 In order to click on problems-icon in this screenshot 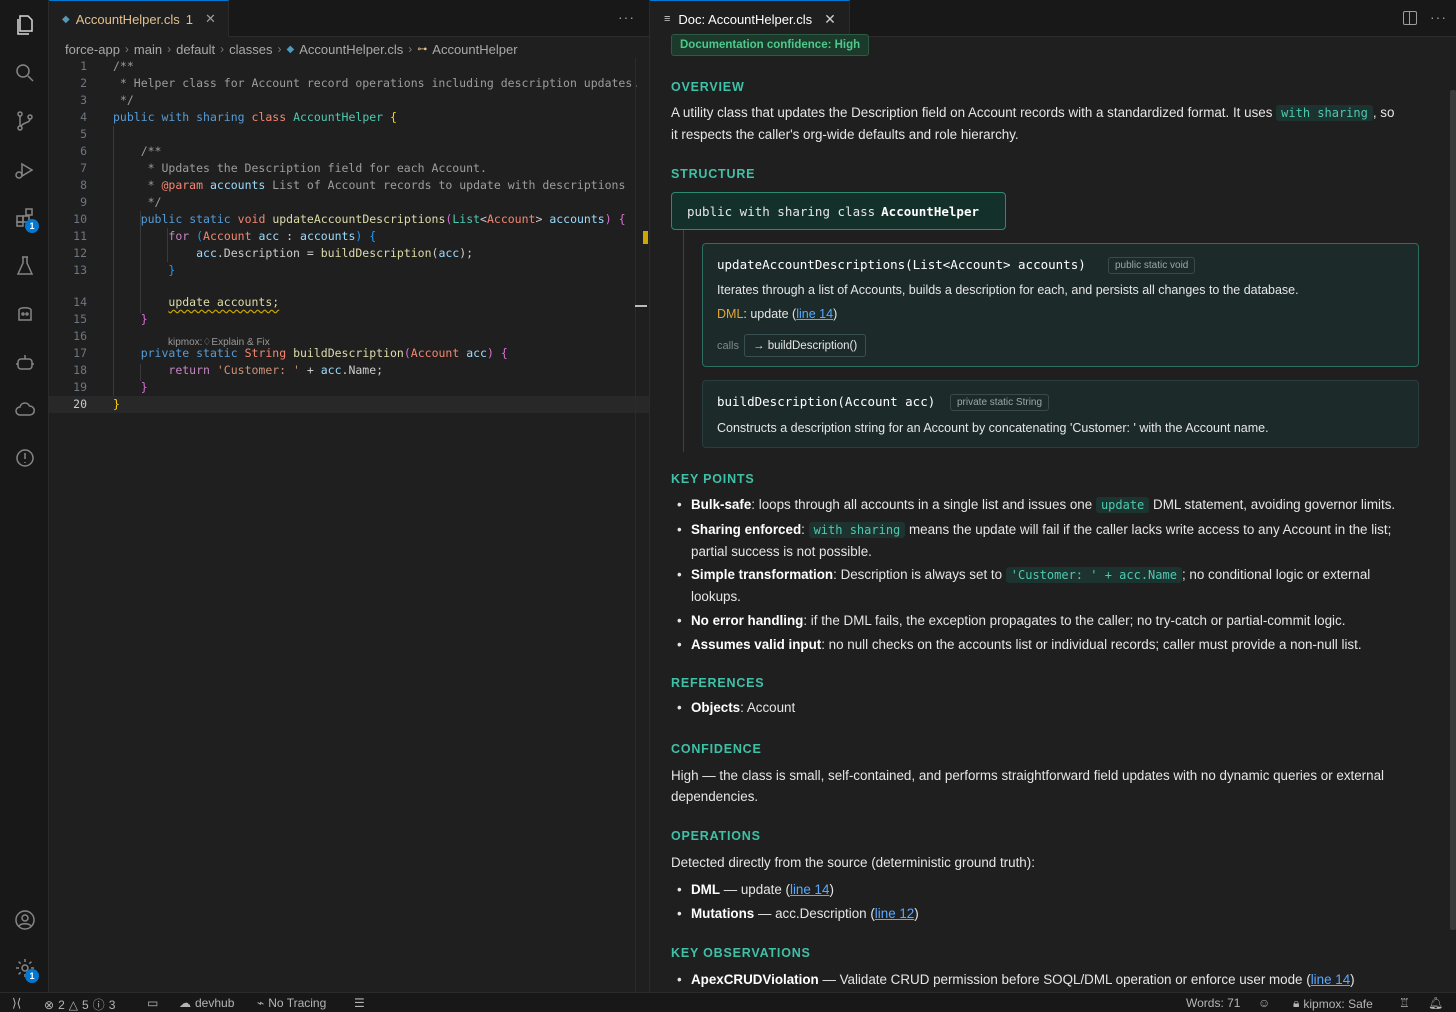, I will do `click(24, 458)`.